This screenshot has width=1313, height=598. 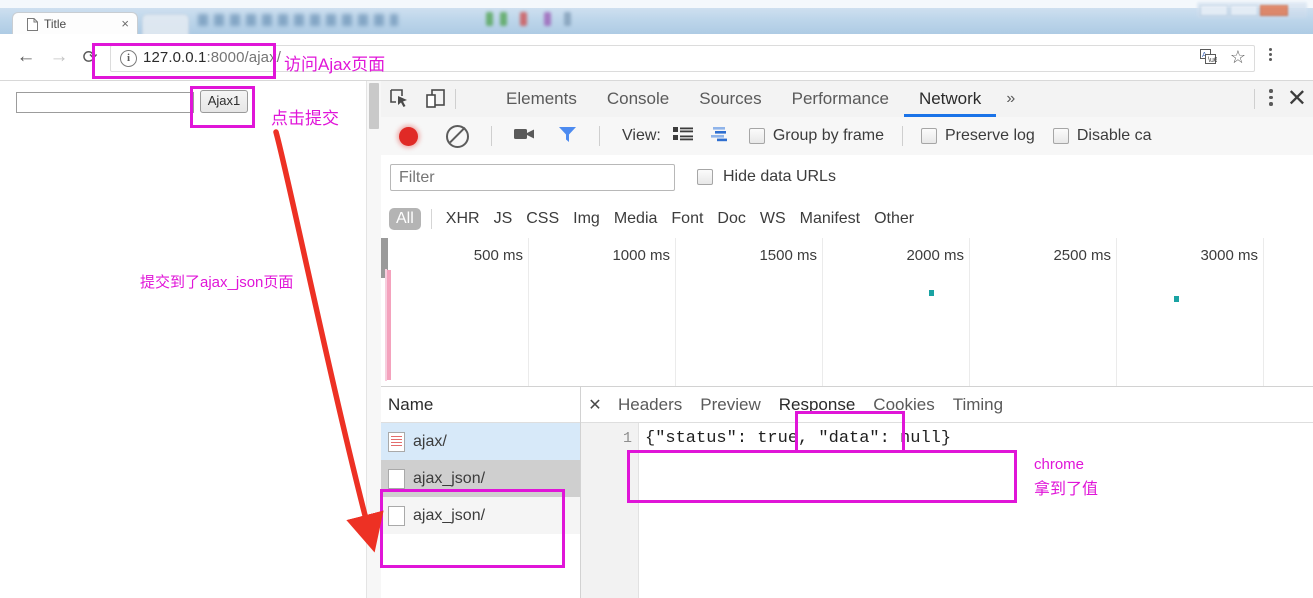 What do you see at coordinates (773, 219) in the screenshot?
I see `type-filter-ws: WS` at bounding box center [773, 219].